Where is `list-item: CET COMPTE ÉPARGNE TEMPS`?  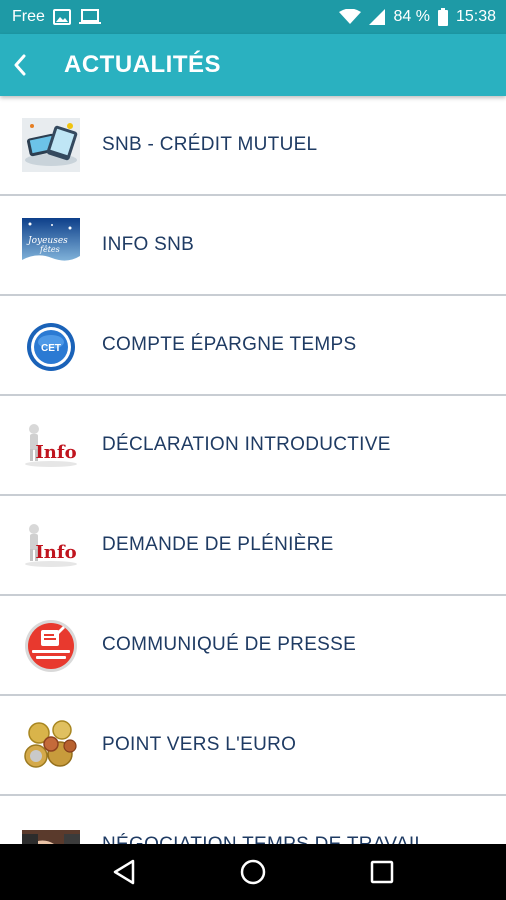 list-item: CET COMPTE ÉPARGNE TEMPS is located at coordinates (253, 346).